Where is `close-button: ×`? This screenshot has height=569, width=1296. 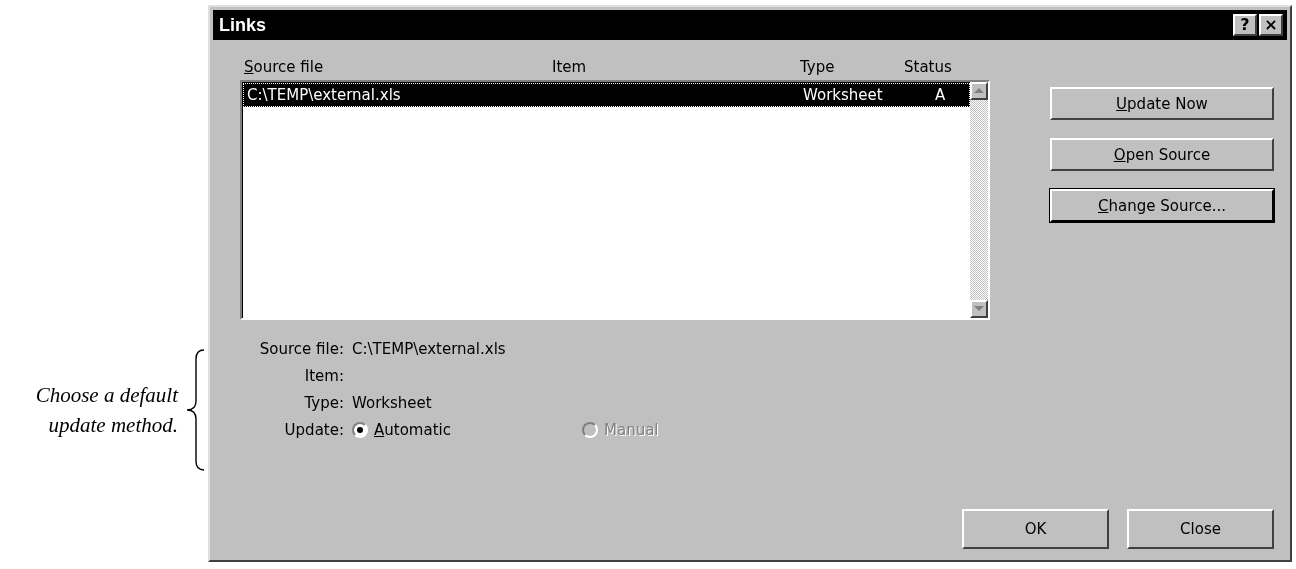 close-button: × is located at coordinates (1271, 25).